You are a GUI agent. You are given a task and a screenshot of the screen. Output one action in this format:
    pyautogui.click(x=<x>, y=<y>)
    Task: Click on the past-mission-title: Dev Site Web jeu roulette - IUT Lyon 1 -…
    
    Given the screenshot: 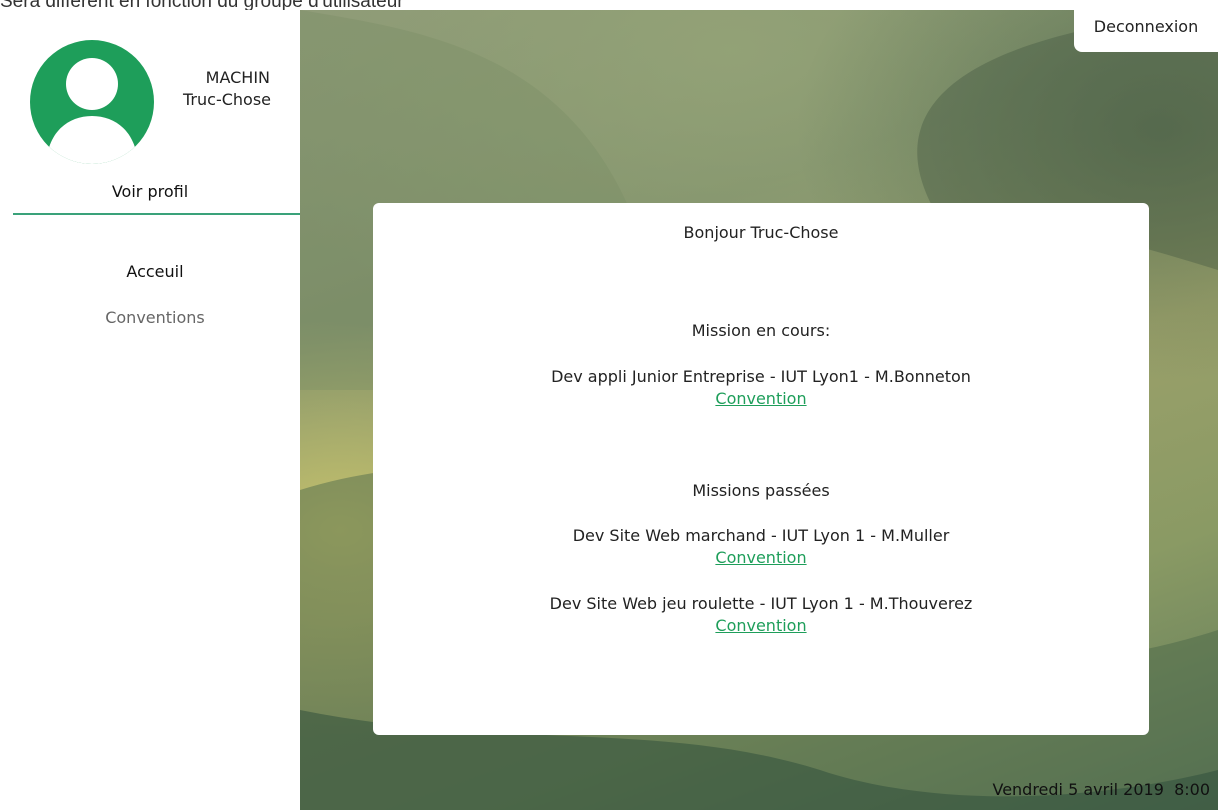 What is the action you would take?
    pyautogui.click(x=761, y=603)
    